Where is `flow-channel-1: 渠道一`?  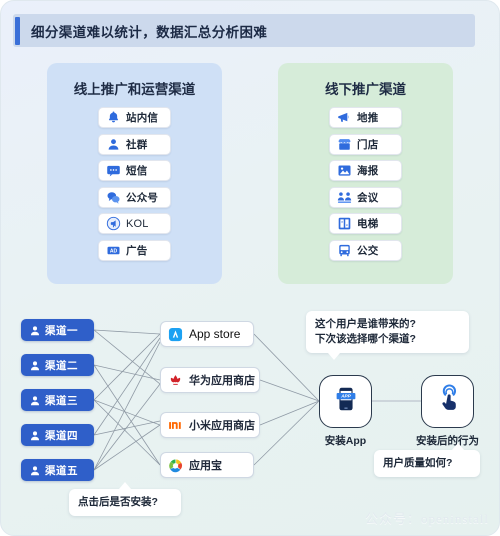 flow-channel-1: 渠道一 is located at coordinates (57, 330).